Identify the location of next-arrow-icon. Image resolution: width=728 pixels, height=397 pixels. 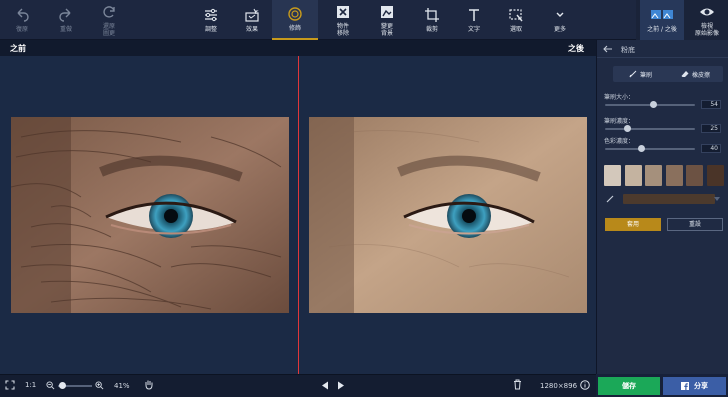
(341, 385).